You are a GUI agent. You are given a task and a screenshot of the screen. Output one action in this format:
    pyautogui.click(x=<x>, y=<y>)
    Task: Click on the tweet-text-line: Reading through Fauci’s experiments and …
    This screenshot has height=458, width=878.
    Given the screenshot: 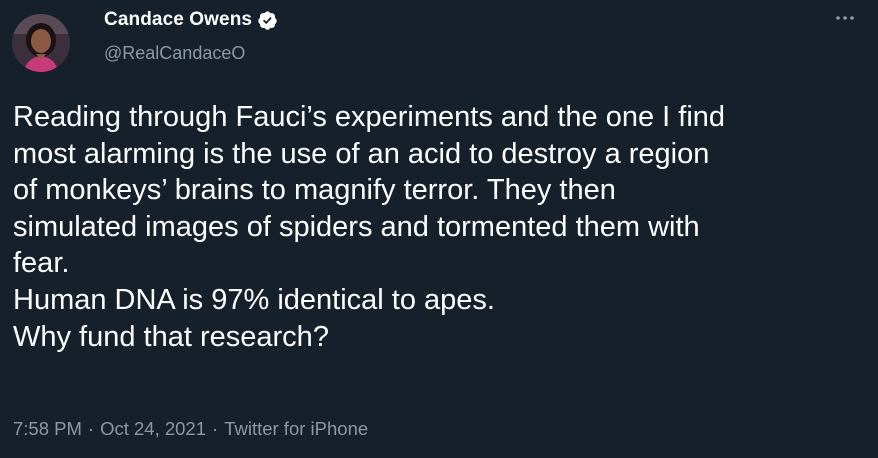 What is the action you would take?
    pyautogui.click(x=369, y=117)
    